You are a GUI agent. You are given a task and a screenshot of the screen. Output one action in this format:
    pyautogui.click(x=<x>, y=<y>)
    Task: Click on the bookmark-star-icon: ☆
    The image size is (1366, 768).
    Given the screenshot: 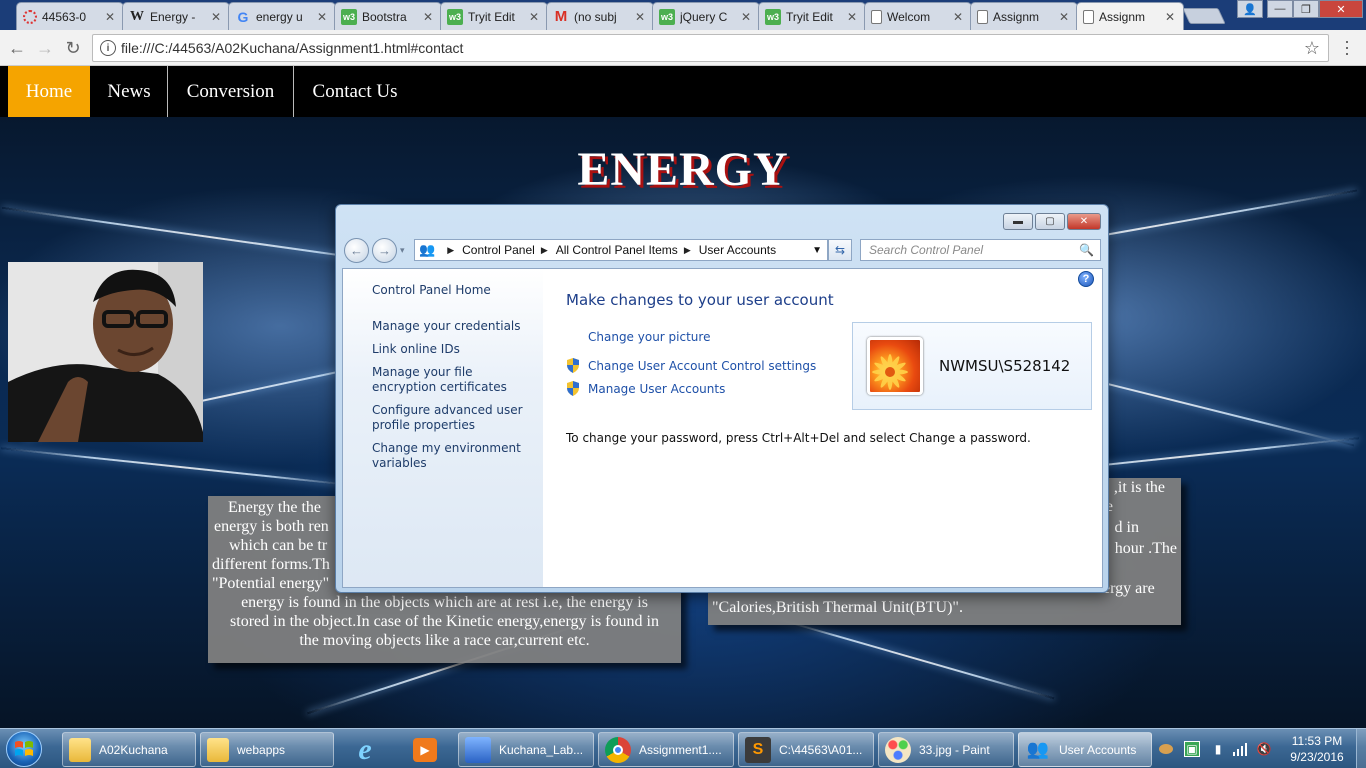 What is the action you would take?
    pyautogui.click(x=1312, y=48)
    